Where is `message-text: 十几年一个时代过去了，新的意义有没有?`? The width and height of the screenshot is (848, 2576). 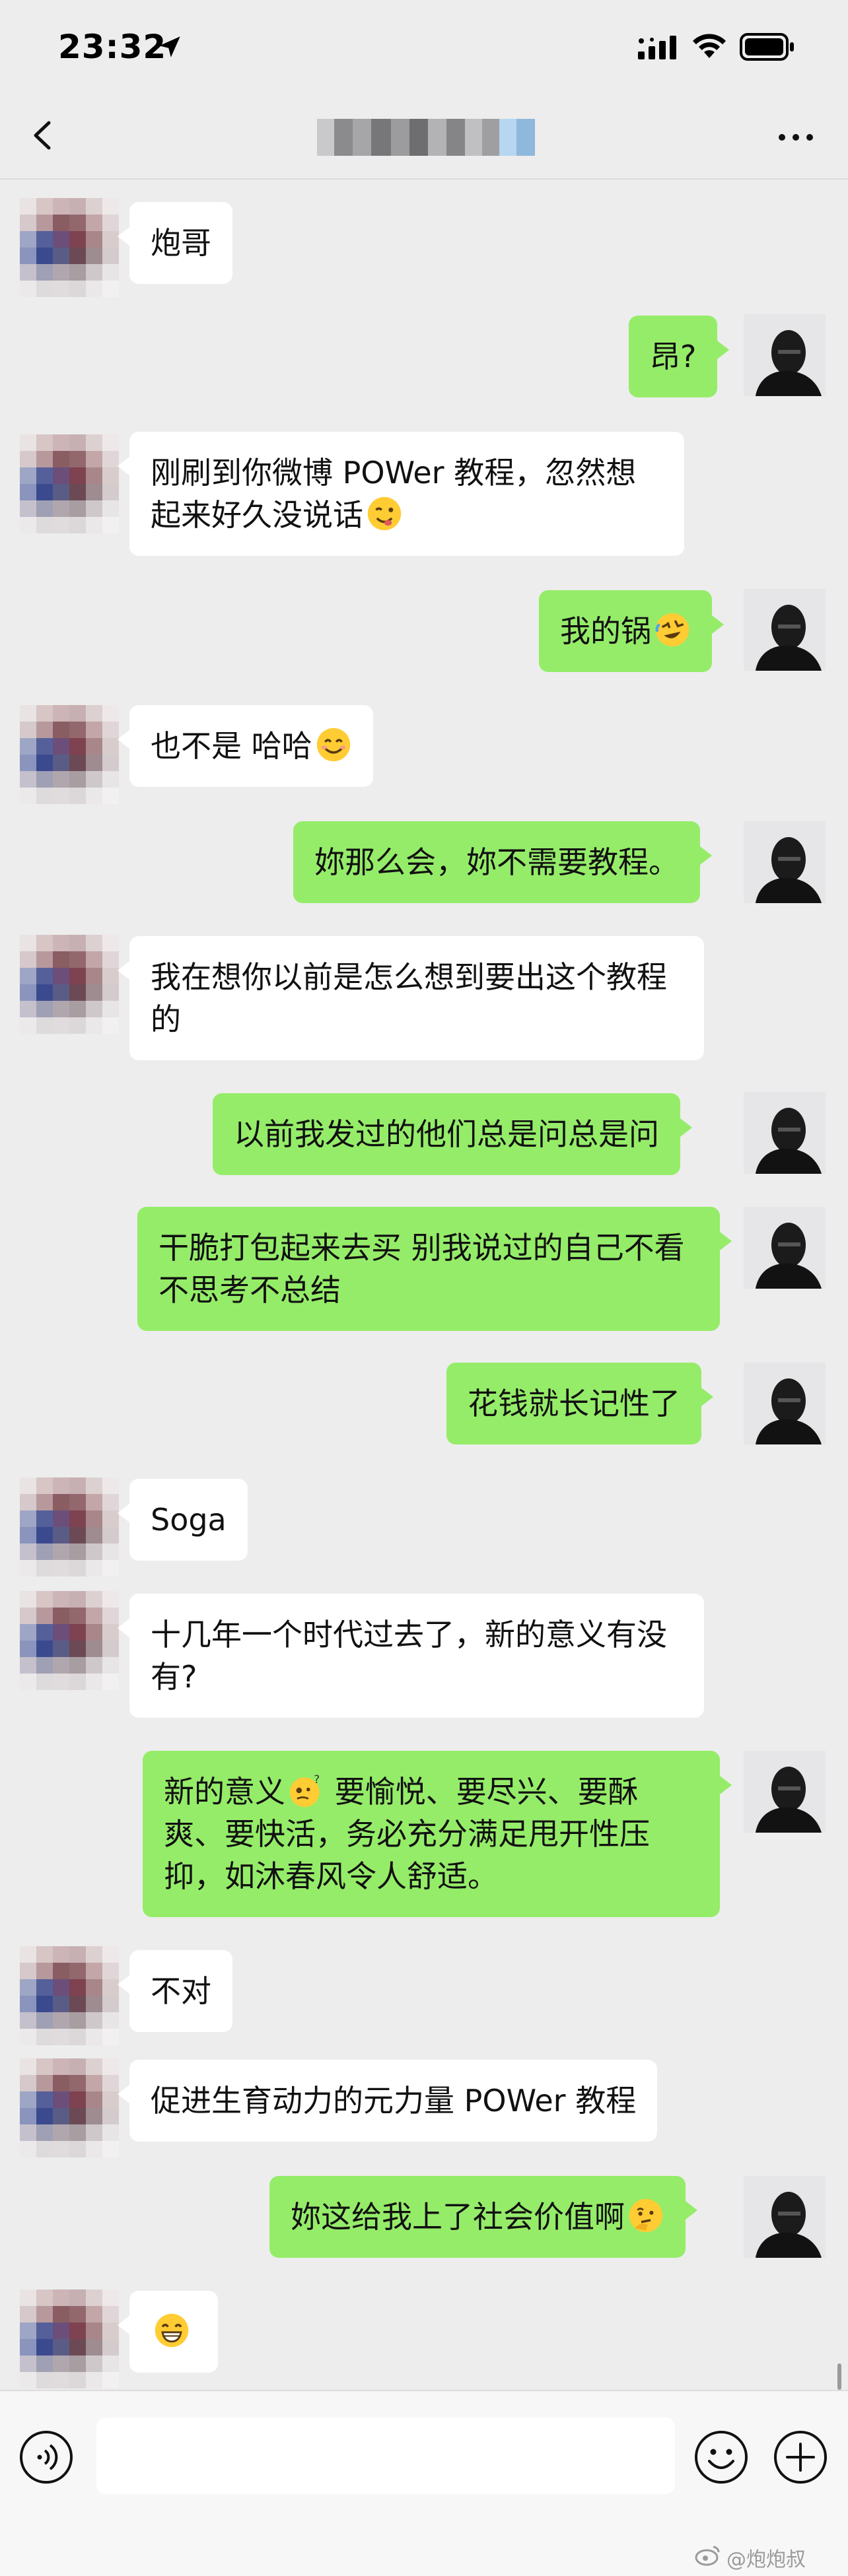 message-text: 十几年一个时代过去了，新的意义有没有? is located at coordinates (409, 1656).